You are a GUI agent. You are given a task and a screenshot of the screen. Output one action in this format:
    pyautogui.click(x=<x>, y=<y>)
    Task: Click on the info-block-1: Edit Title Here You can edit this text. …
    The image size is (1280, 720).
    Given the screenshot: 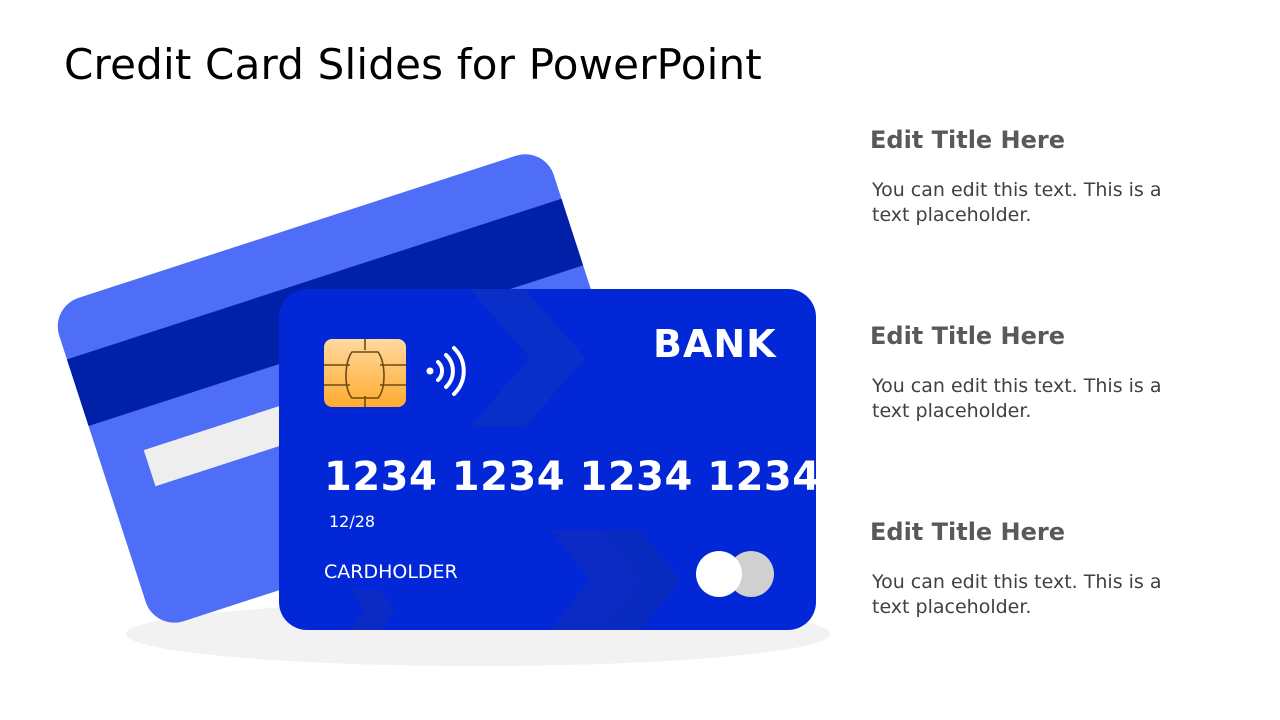 What is the action you would take?
    pyautogui.click(x=1020, y=177)
    